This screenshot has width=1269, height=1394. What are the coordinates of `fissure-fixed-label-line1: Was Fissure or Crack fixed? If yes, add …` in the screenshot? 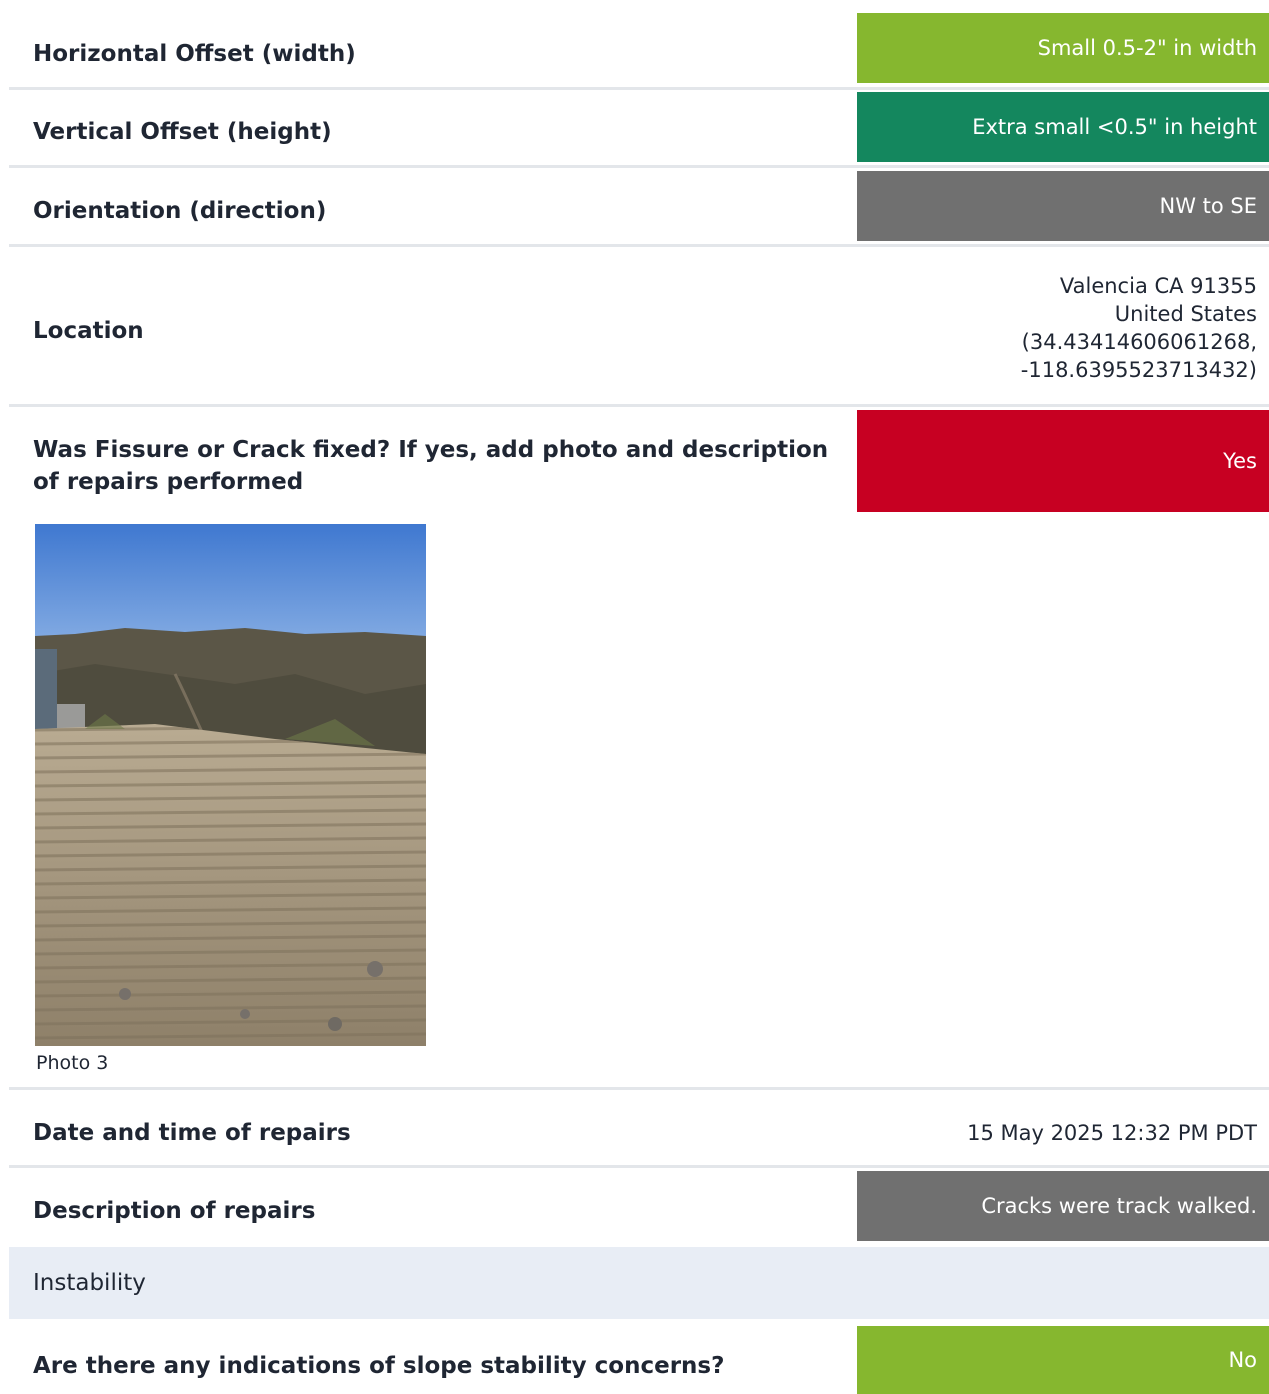 It's located at (431, 450).